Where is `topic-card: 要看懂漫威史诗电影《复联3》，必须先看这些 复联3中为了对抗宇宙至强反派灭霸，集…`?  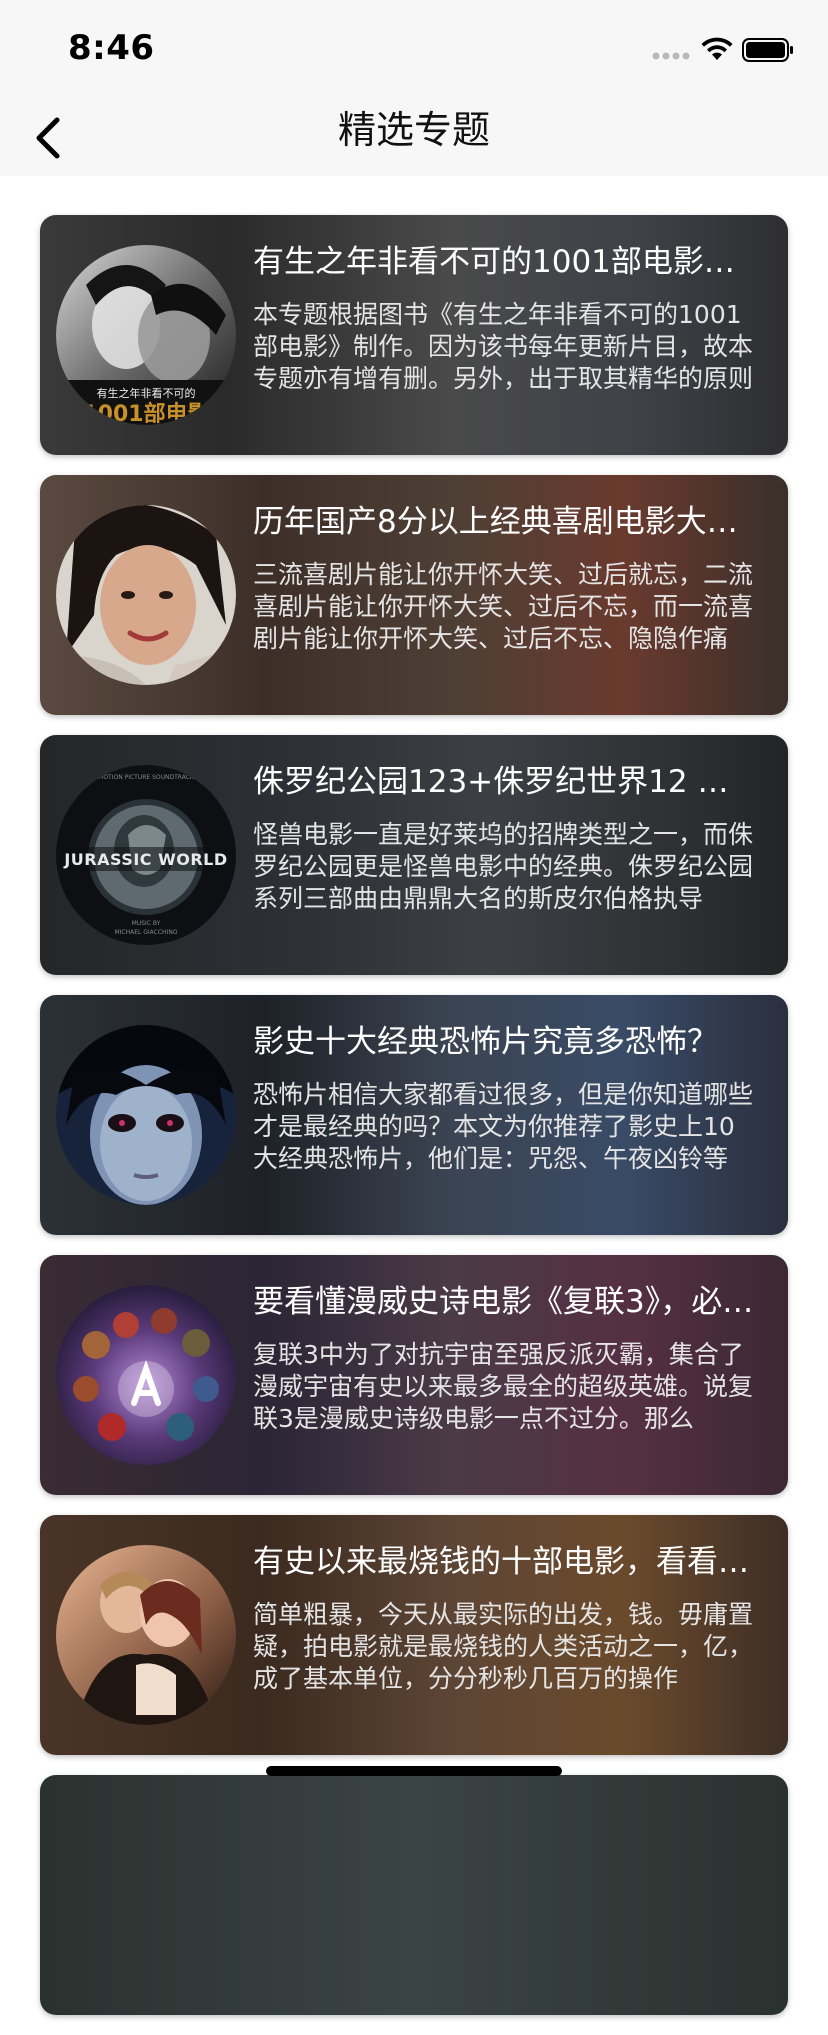
topic-card: 要看懂漫威史诗电影《复联3》，必须先看这些 复联3中为了对抗宇宙至强反派灭霸，集… is located at coordinates (414, 1375).